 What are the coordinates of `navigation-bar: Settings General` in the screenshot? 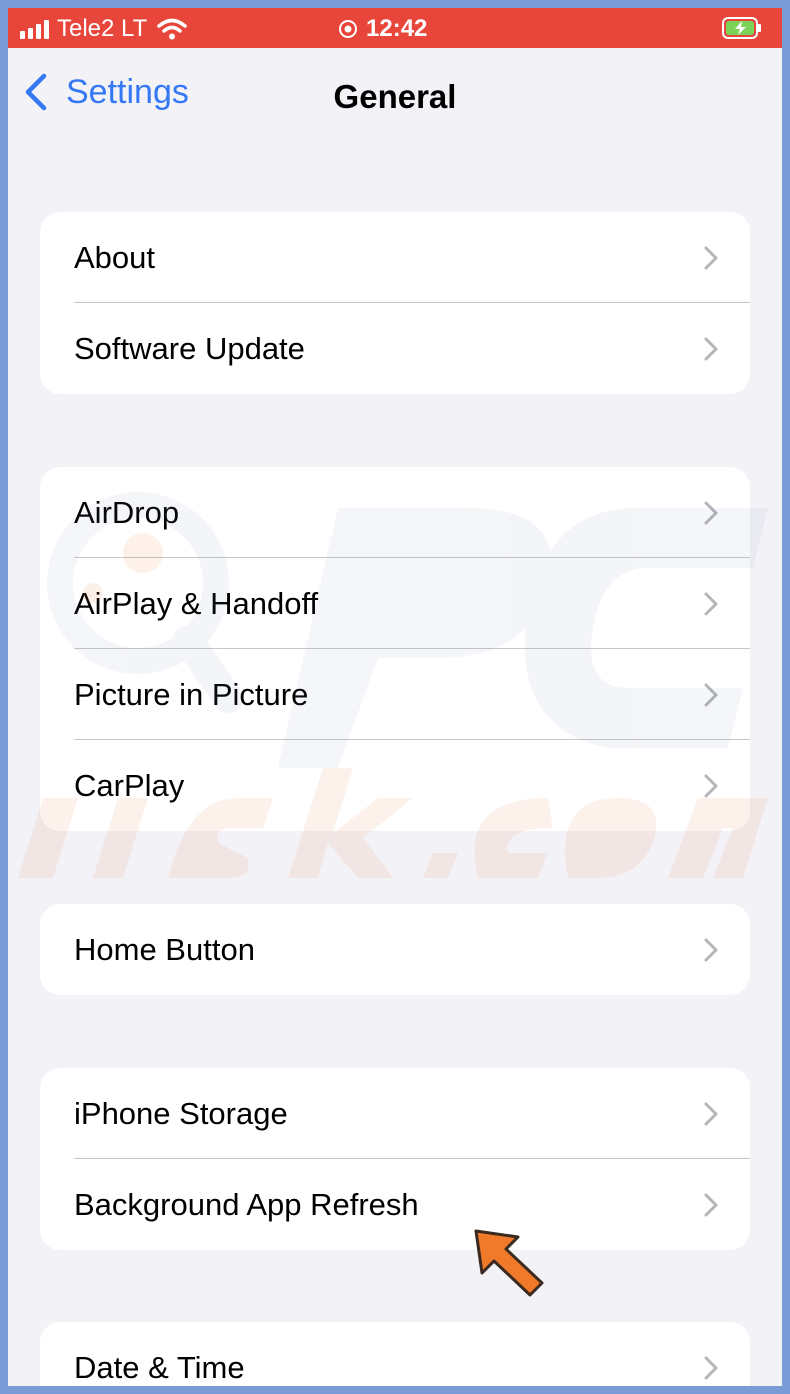 It's located at (395, 95).